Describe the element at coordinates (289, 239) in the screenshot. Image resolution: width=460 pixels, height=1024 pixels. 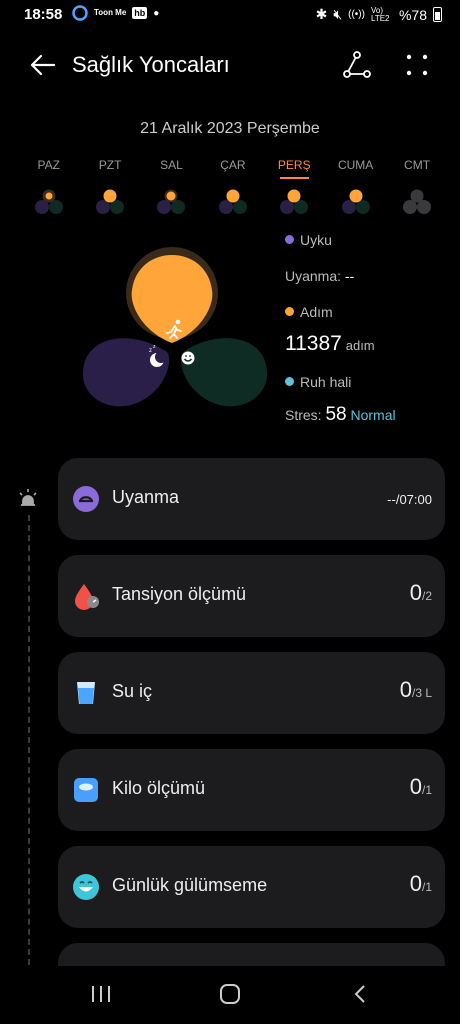
I see `sleep-dot` at that location.